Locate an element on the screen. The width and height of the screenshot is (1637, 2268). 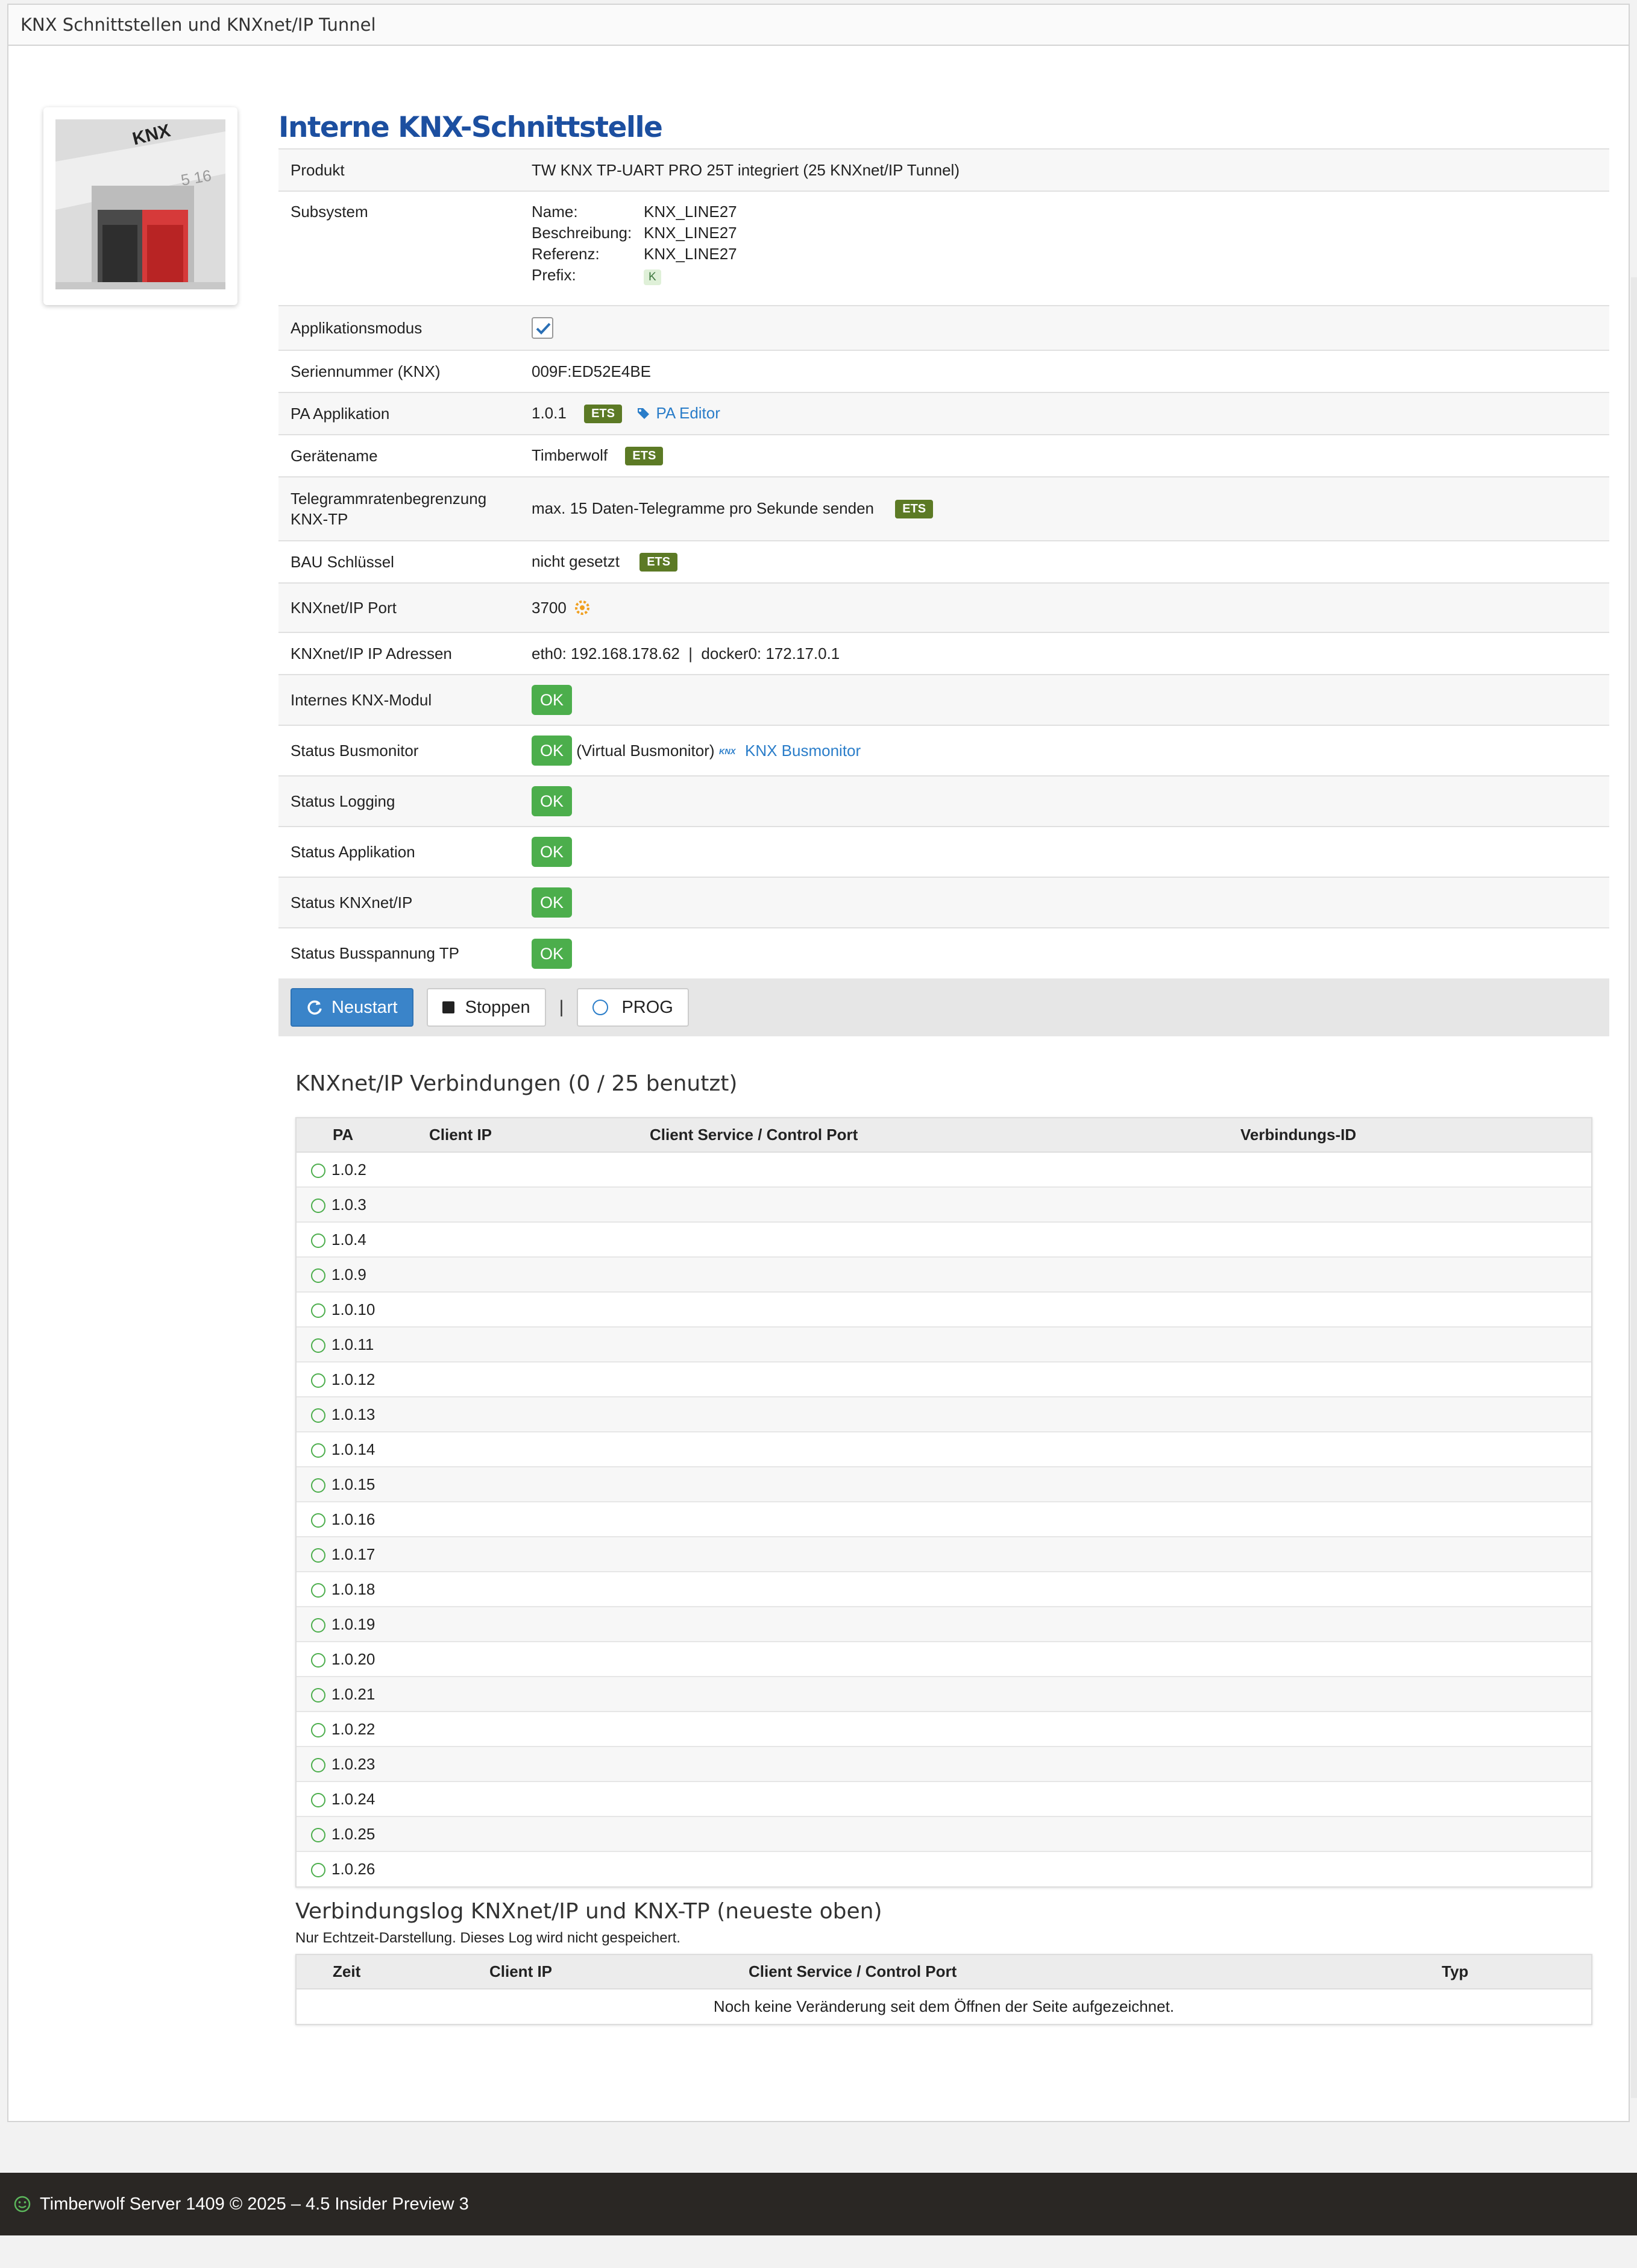
pa-cell: 1.0.12 is located at coordinates (363, 1379).